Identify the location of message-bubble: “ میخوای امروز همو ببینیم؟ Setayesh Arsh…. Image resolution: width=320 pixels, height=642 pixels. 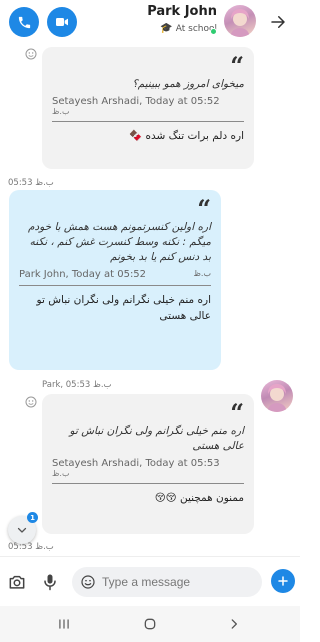
(148, 108).